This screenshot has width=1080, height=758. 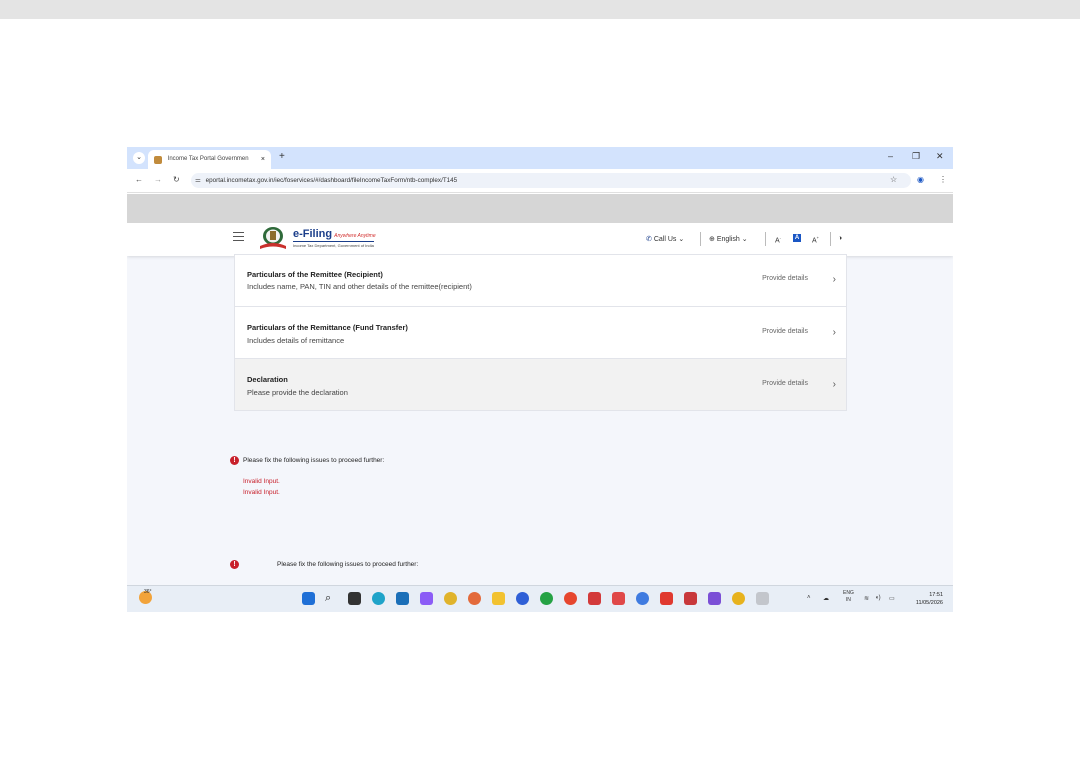 What do you see at coordinates (940, 156) in the screenshot?
I see `close-window-icon: ✕` at bounding box center [940, 156].